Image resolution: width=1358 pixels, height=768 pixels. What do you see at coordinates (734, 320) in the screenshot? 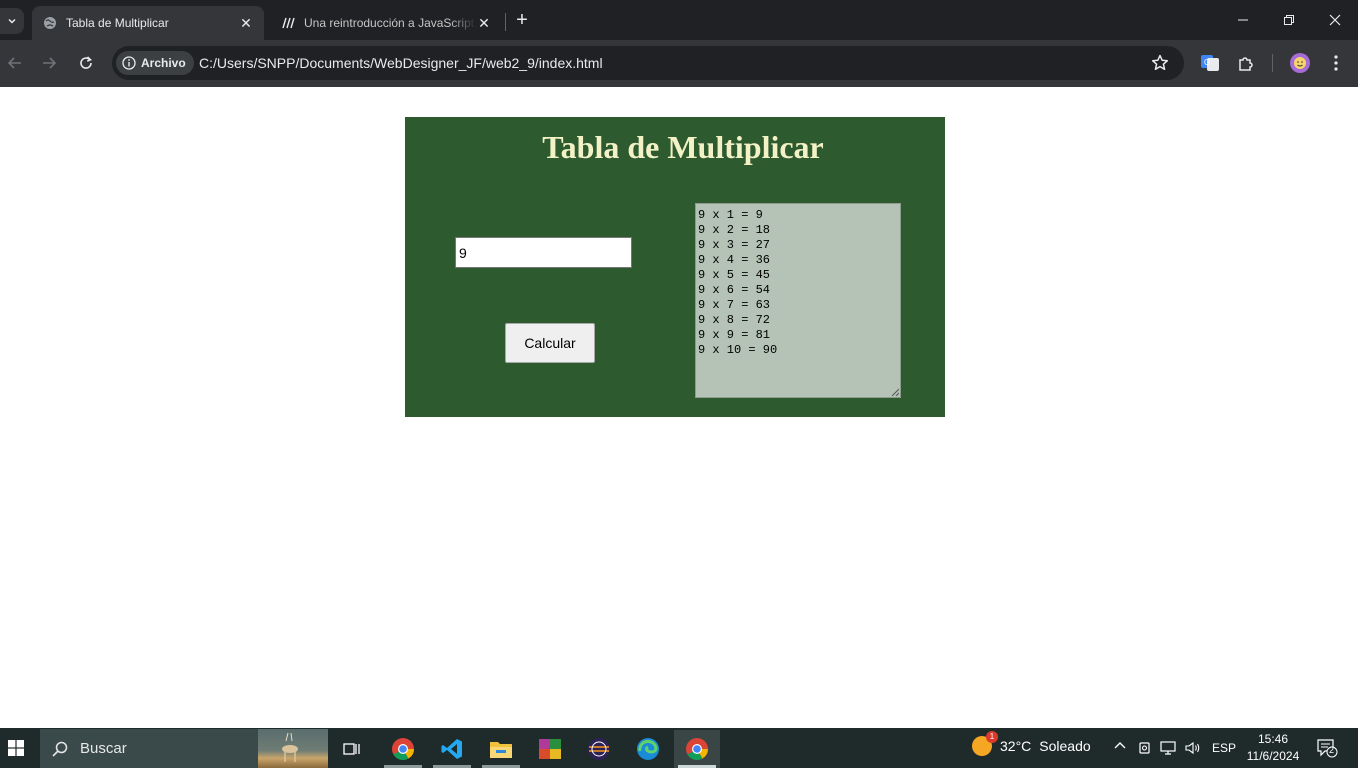
I see `result-line: 9 x 8 = 72` at bounding box center [734, 320].